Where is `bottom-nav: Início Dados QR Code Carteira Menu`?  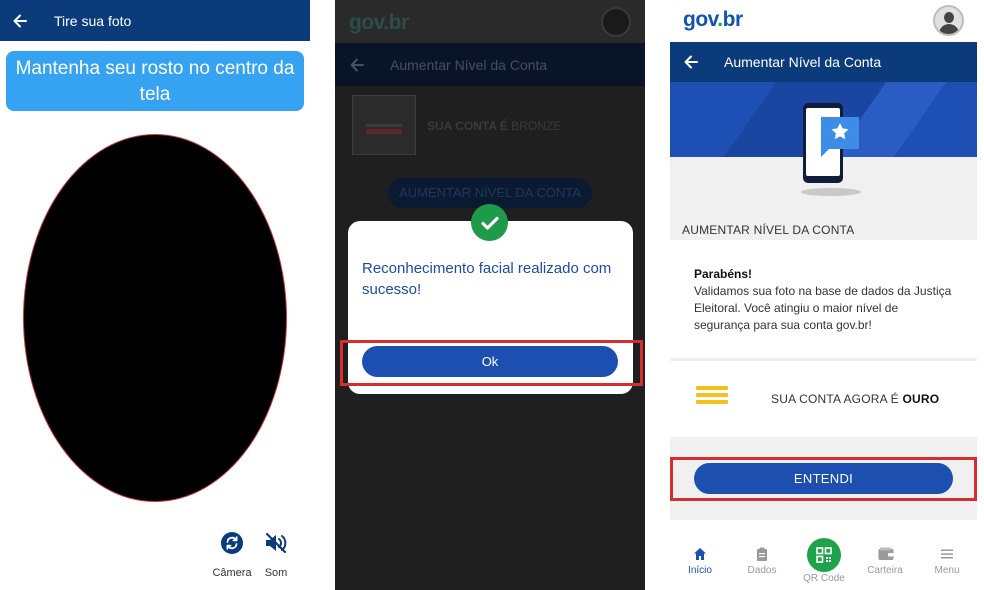 bottom-nav: Início Dados QR Code Carteira Menu is located at coordinates (827, 560).